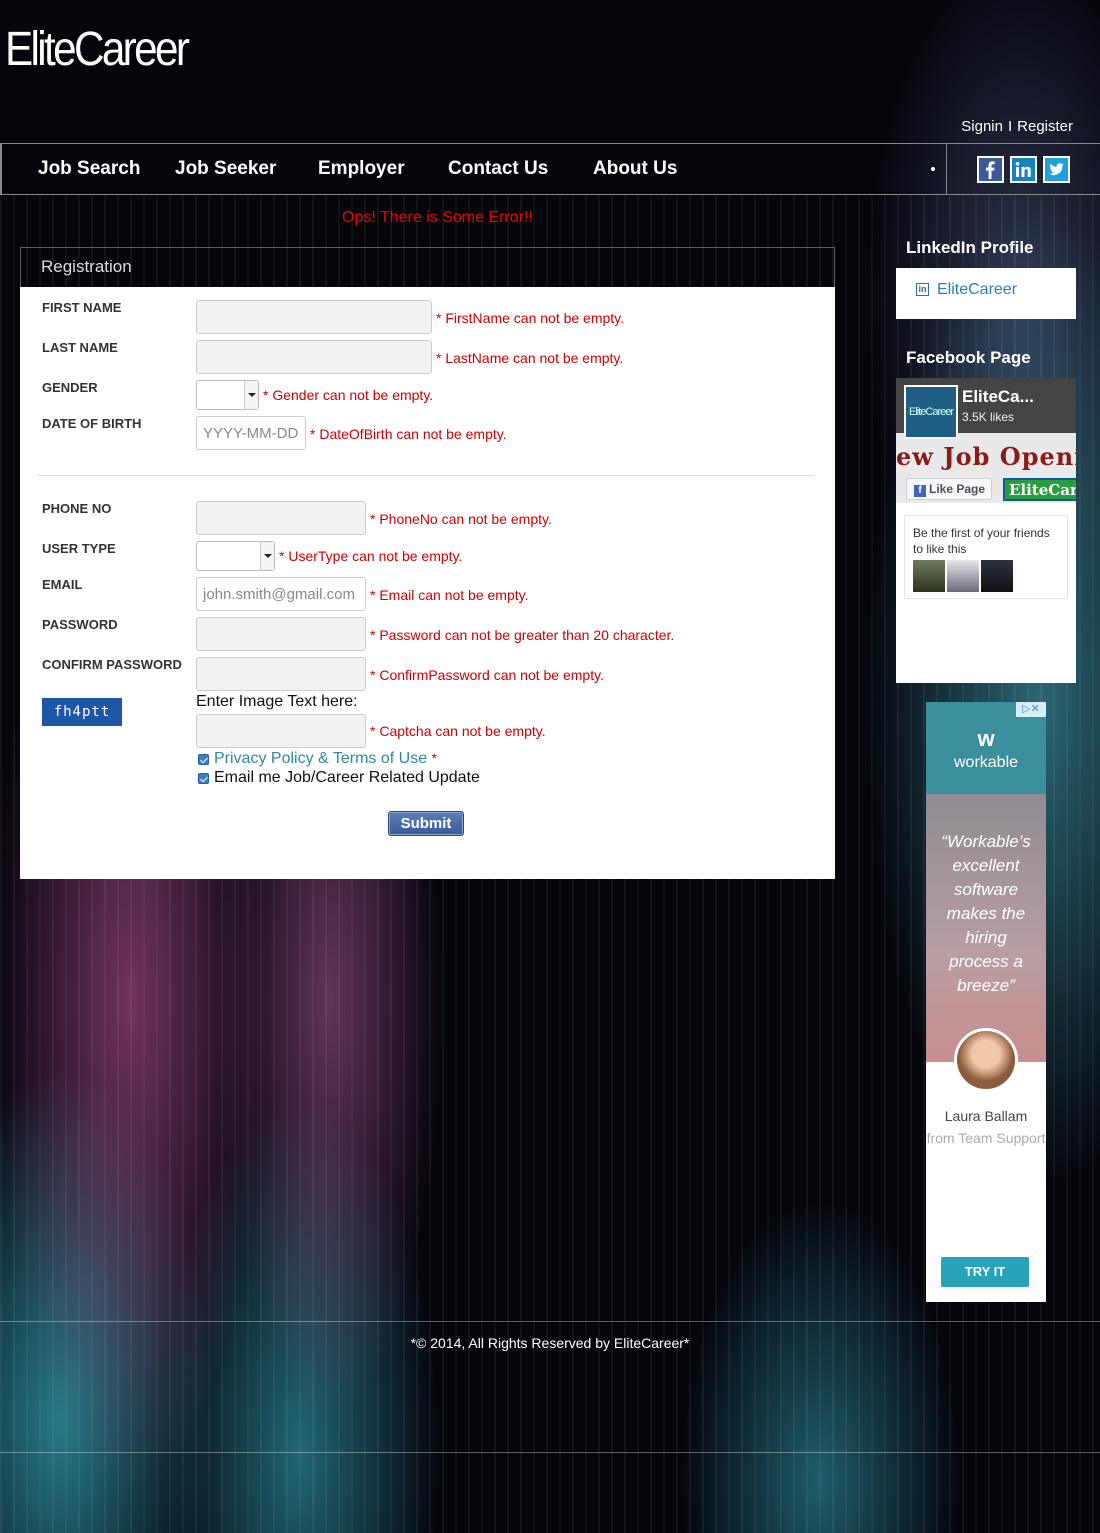 The image size is (1100, 1533). What do you see at coordinates (82, 307) in the screenshot?
I see `first-name-label: FIRST NAME` at bounding box center [82, 307].